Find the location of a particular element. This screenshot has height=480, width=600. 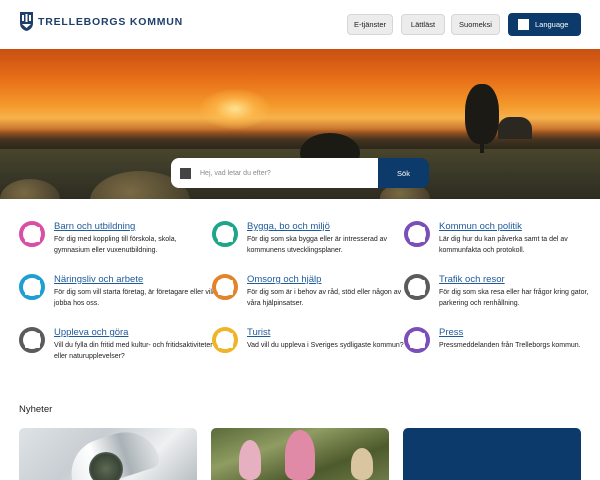

hero-sun is located at coordinates (235, 109).